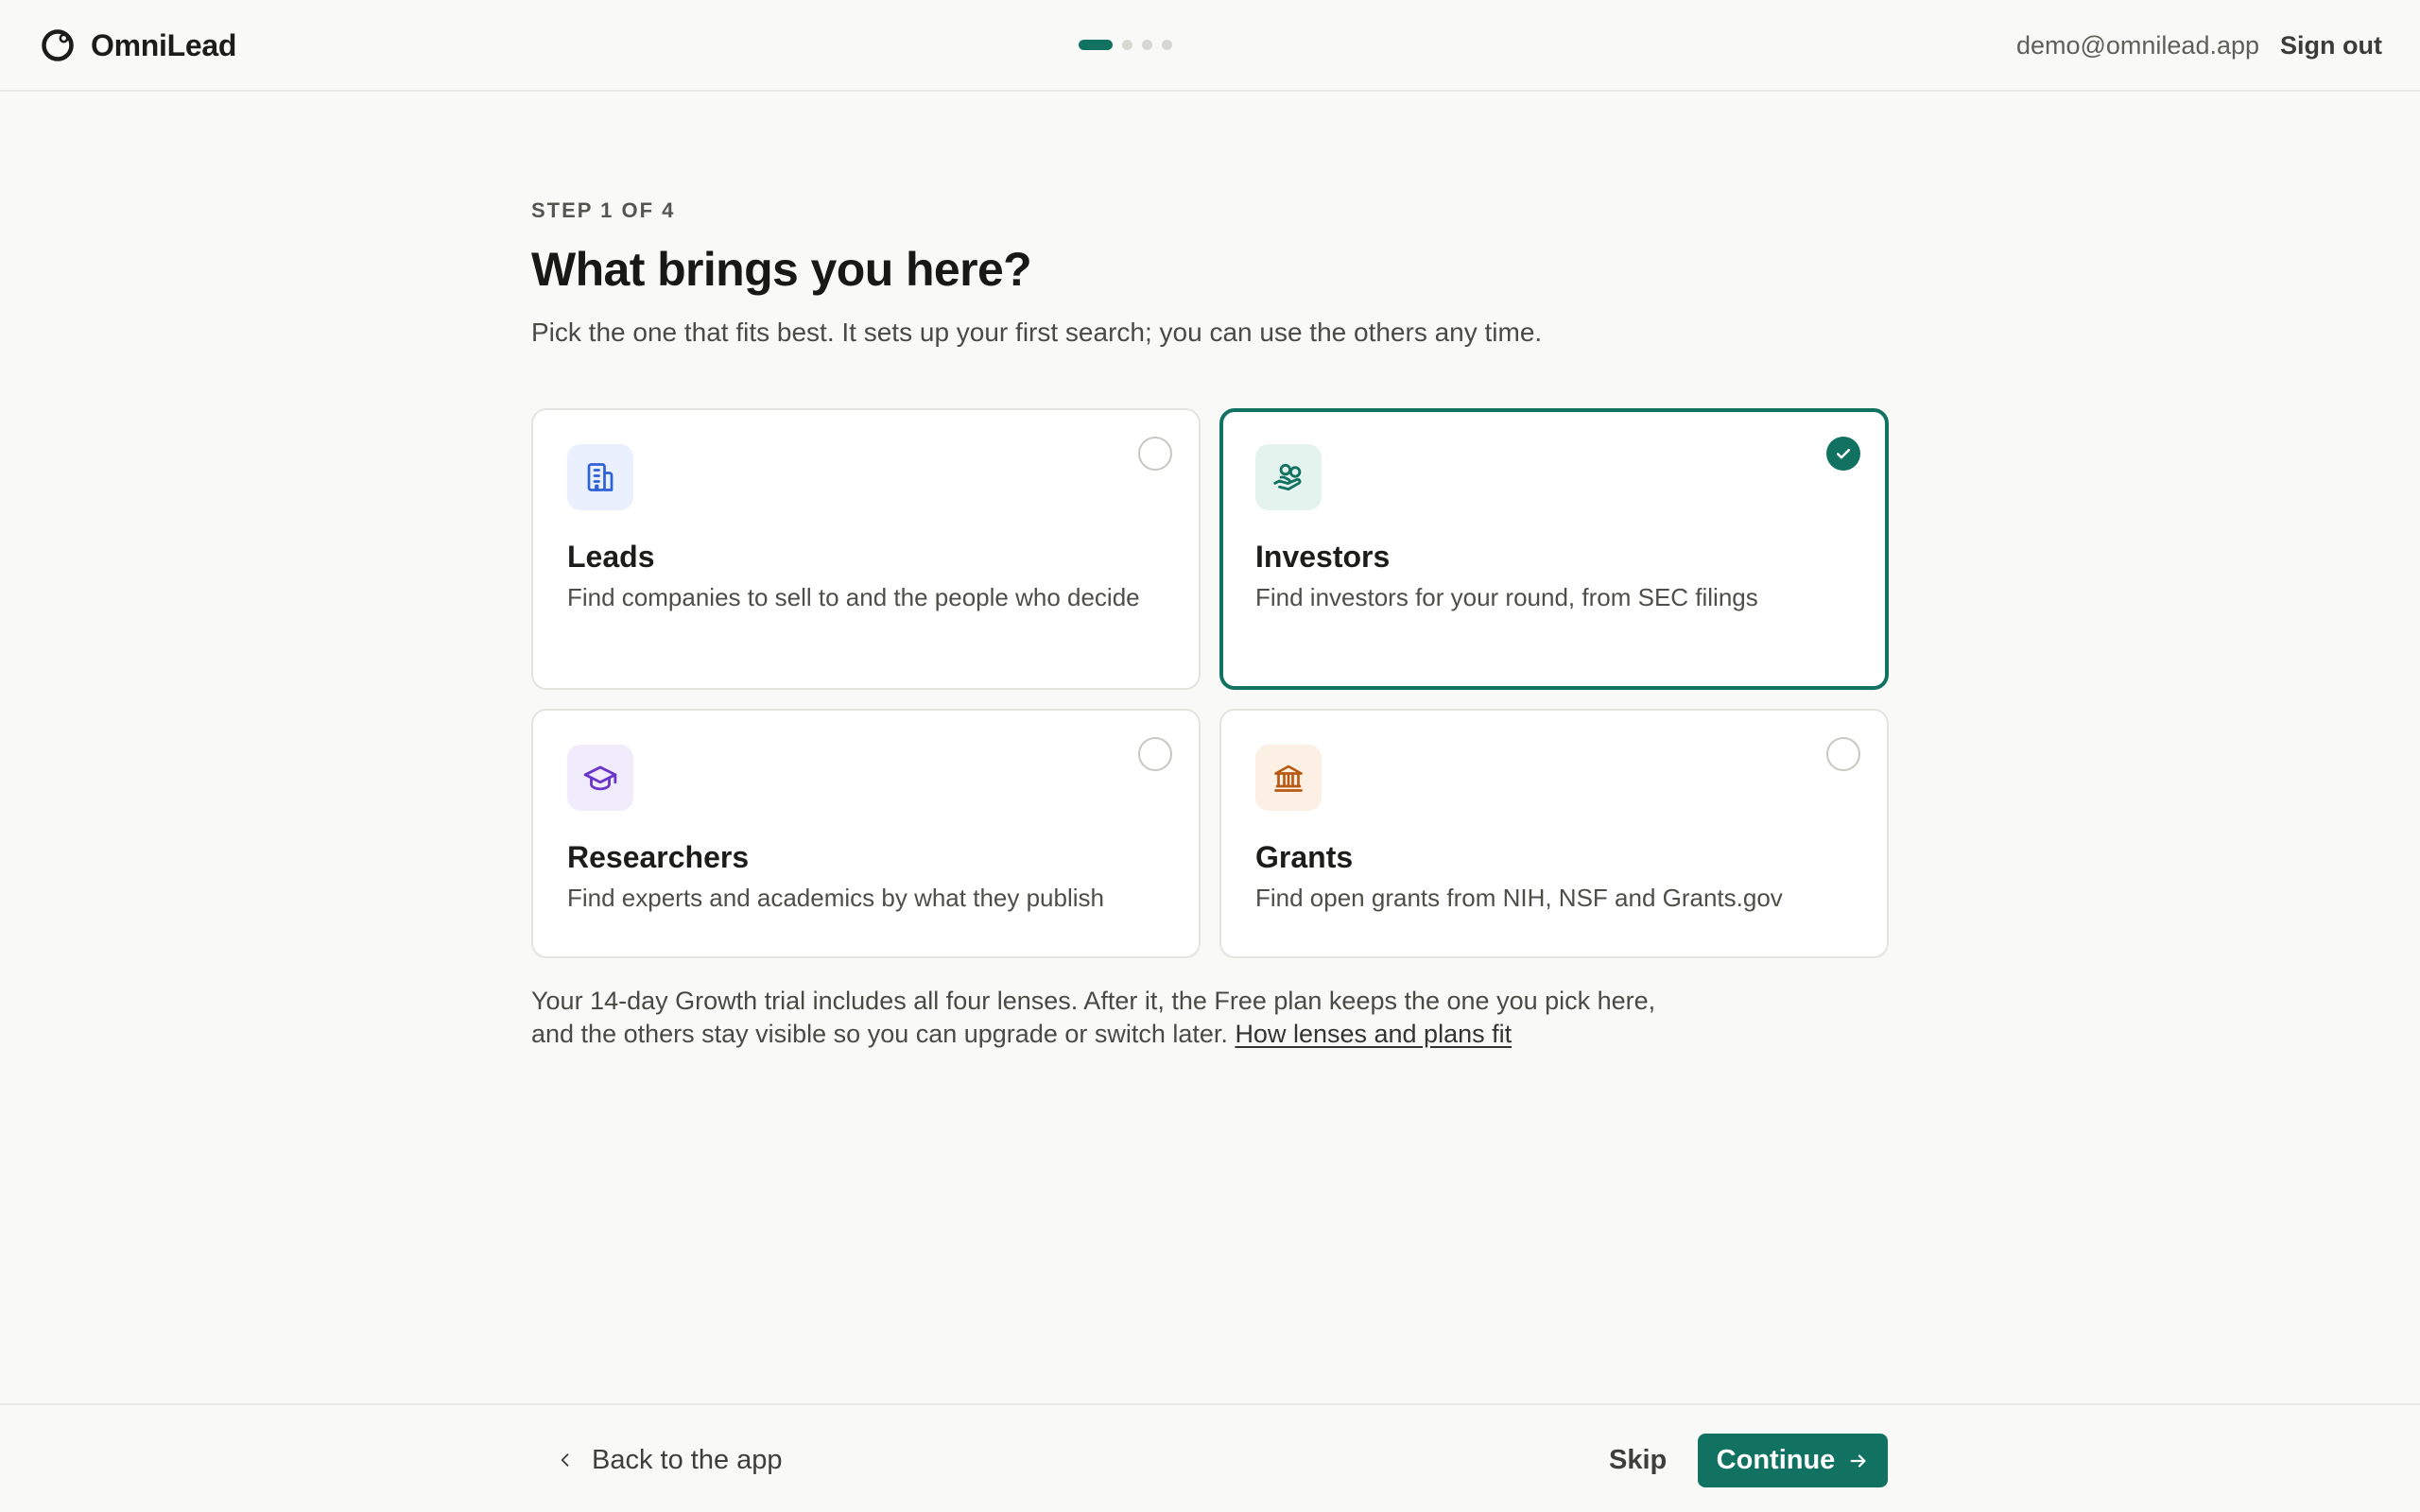 The image size is (2420, 1512). Describe the element at coordinates (781, 269) in the screenshot. I see `page-title: What brings you here?` at that location.